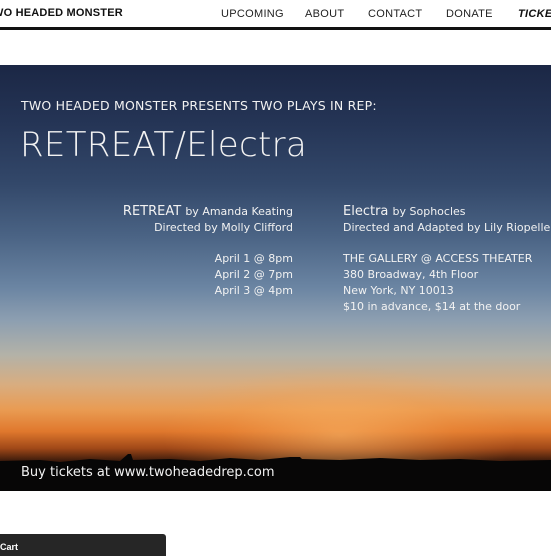  I want to click on venue-address: 380 Broadway, 4th Floor, so click(411, 274).